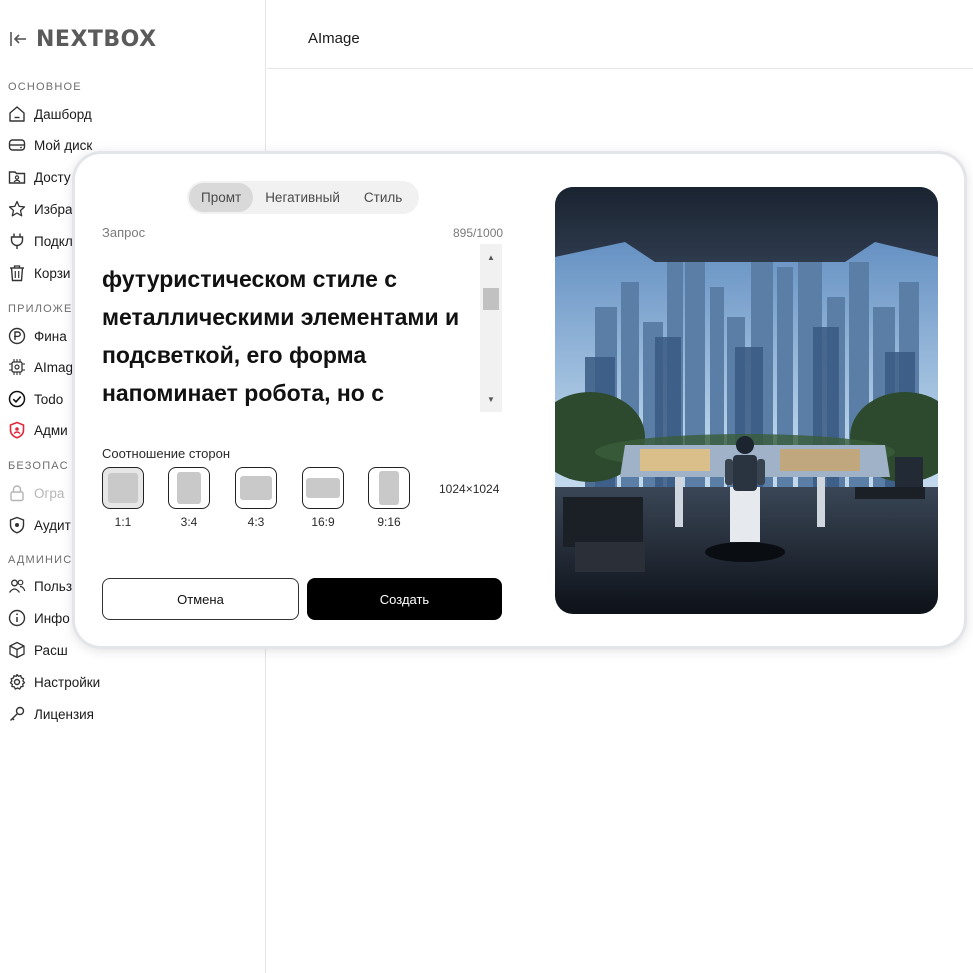  I want to click on prompt-scrollbar: ▲ ▼, so click(491, 328).